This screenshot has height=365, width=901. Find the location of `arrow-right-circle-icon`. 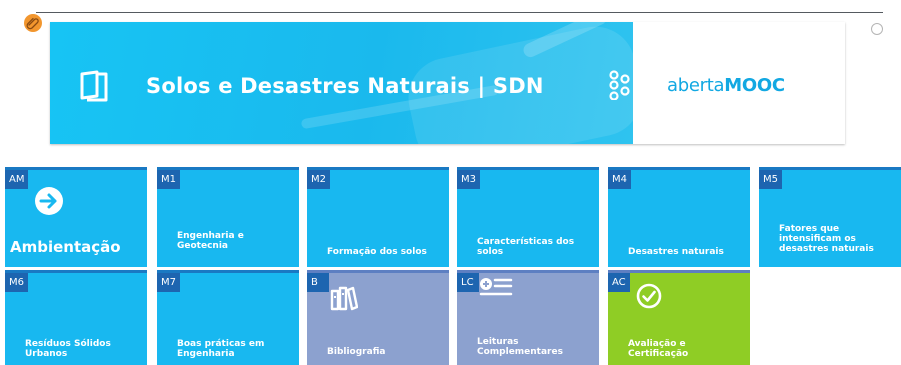

arrow-right-circle-icon is located at coordinates (49, 201).